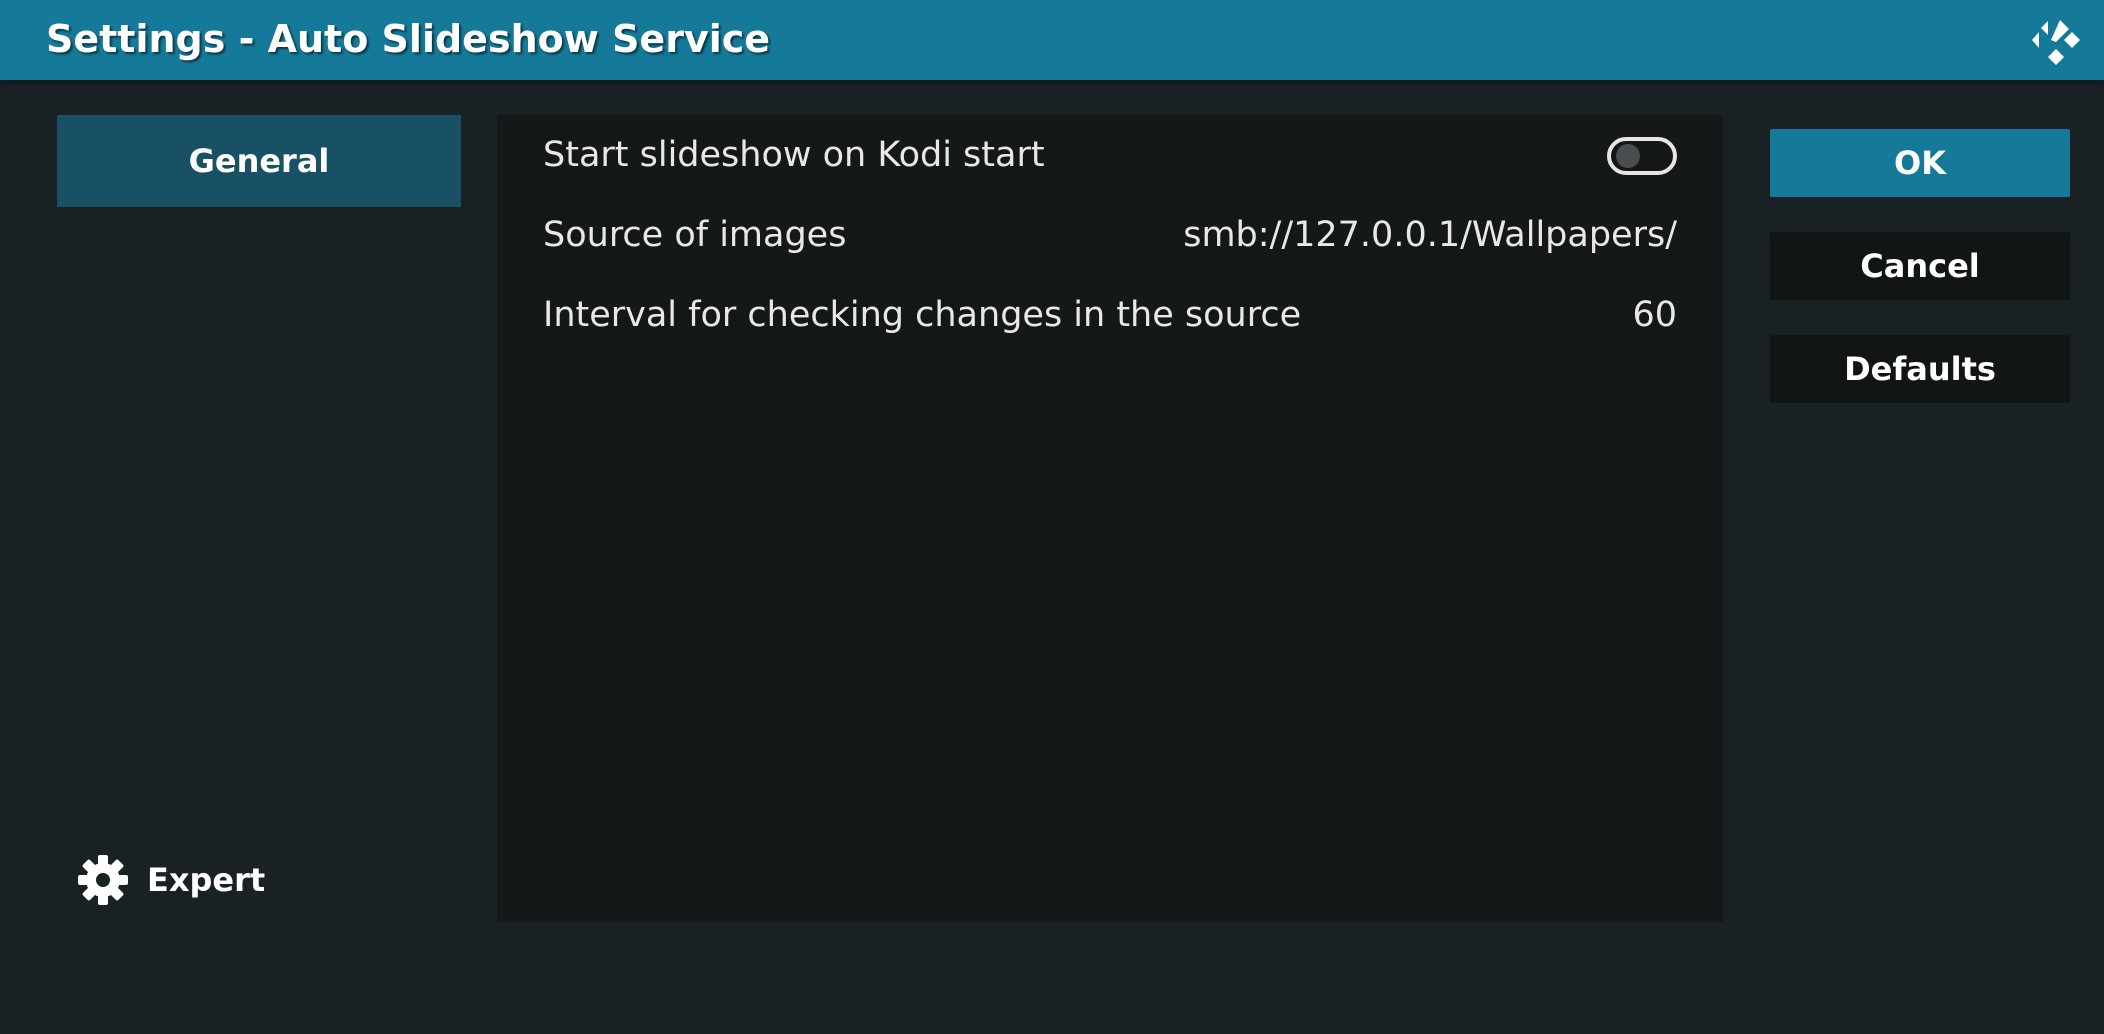 The height and width of the screenshot is (1034, 2104). I want to click on defaults-button-label: Defaults, so click(1920, 369).